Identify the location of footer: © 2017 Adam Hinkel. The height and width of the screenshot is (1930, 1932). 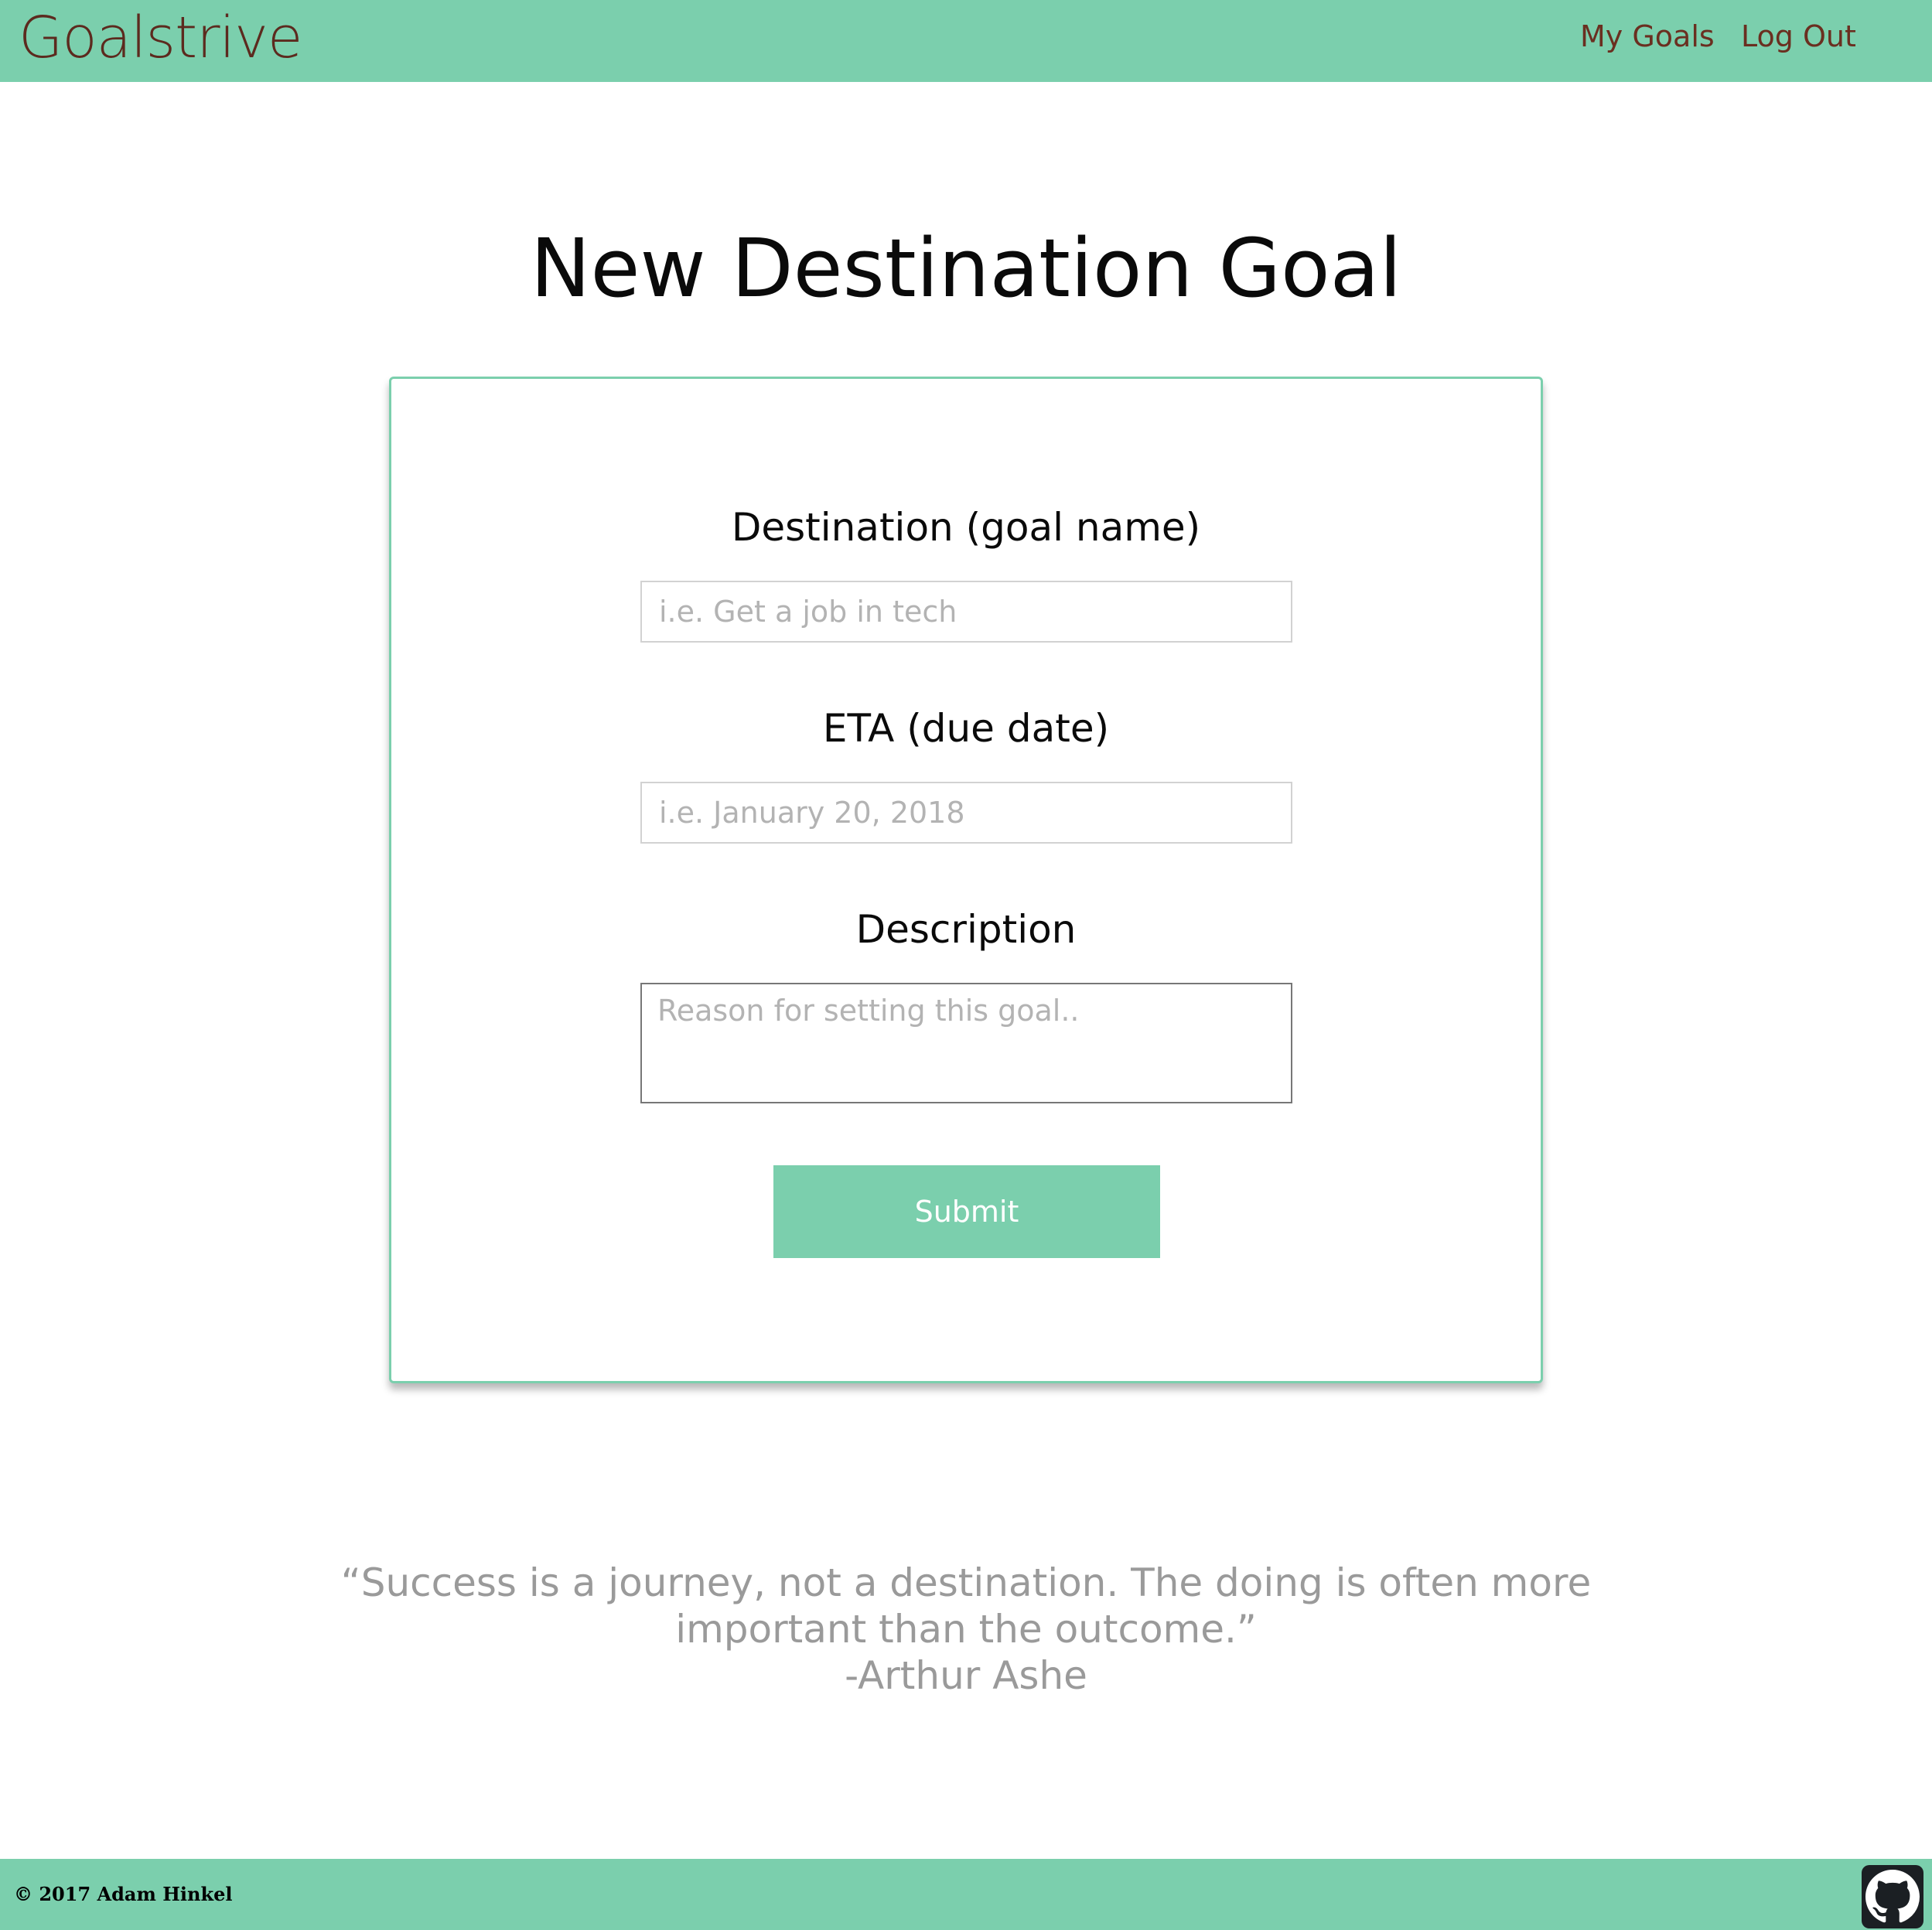
(966, 1895).